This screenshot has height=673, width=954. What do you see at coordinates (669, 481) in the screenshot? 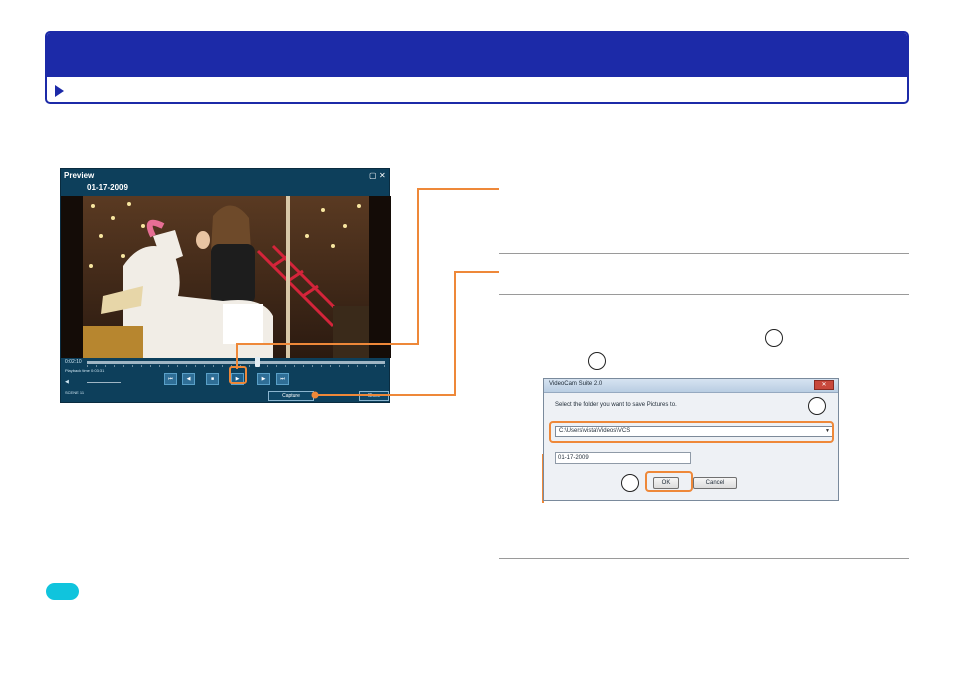
I see `ok-highlight` at bounding box center [669, 481].